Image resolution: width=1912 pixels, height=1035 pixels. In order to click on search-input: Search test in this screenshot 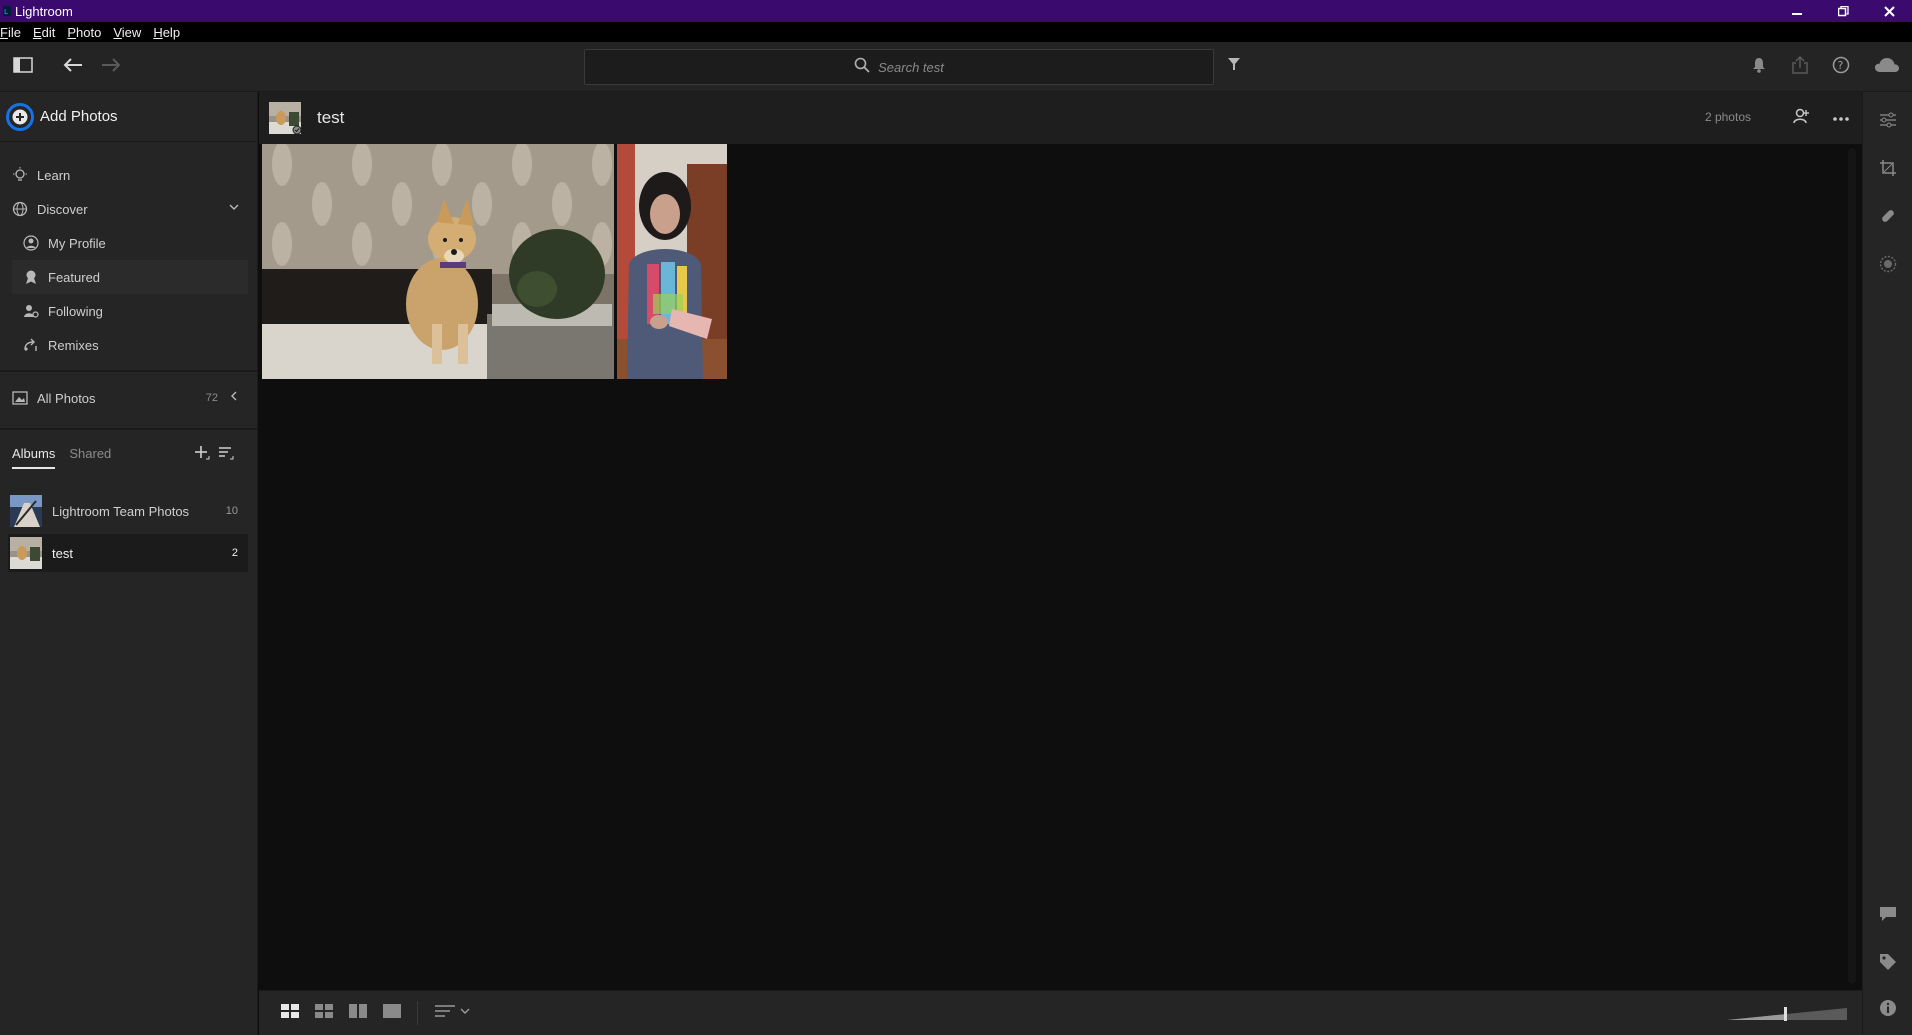, I will do `click(899, 67)`.